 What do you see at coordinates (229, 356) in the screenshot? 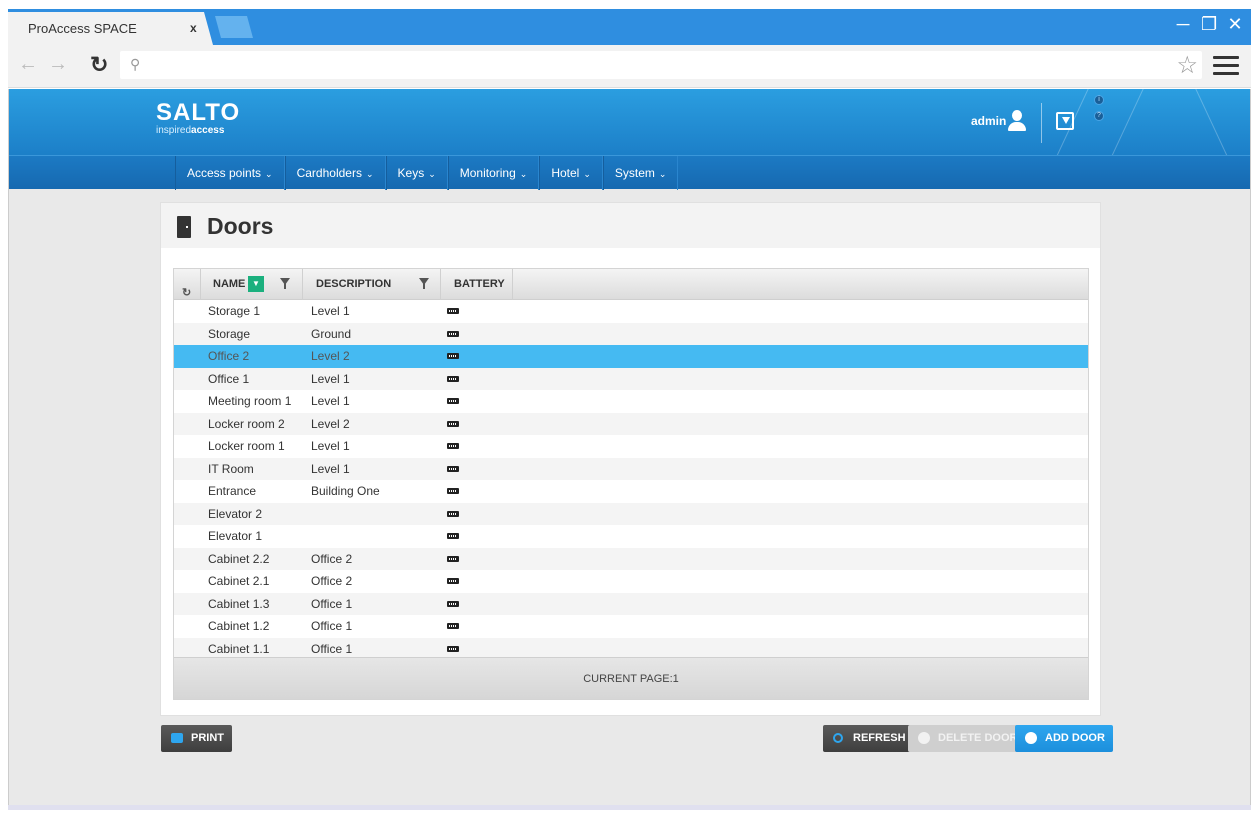
I see `cell-name: Office 2` at bounding box center [229, 356].